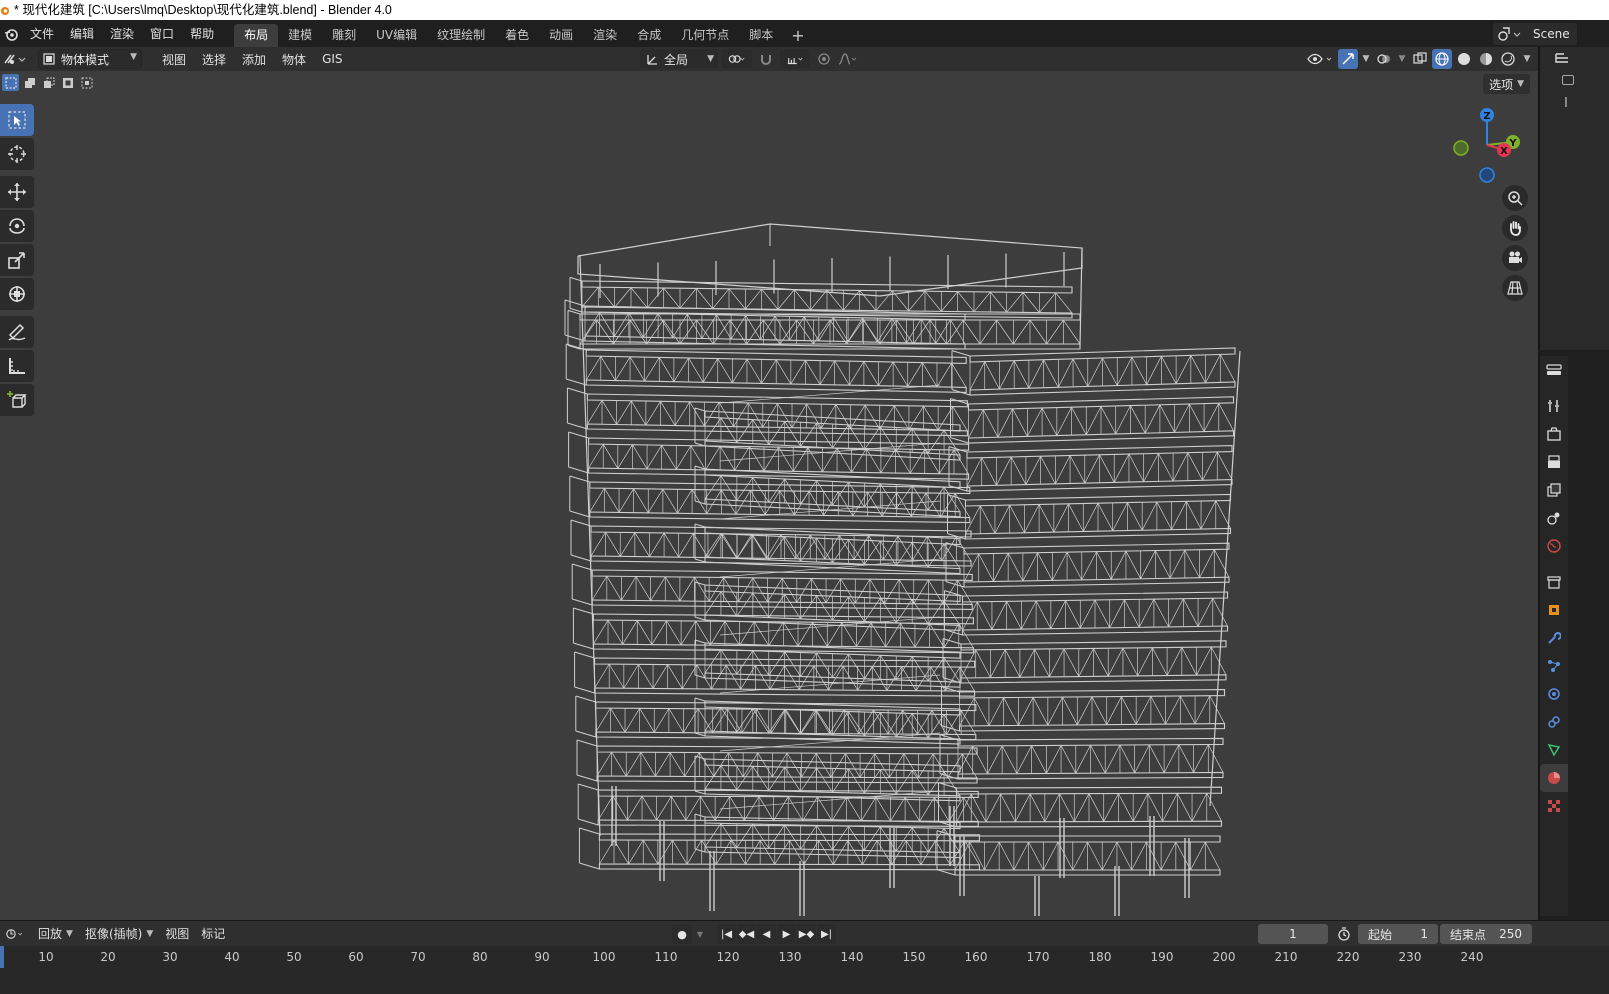 This screenshot has height=994, width=1609. I want to click on menu-file: 文件, so click(42, 34).